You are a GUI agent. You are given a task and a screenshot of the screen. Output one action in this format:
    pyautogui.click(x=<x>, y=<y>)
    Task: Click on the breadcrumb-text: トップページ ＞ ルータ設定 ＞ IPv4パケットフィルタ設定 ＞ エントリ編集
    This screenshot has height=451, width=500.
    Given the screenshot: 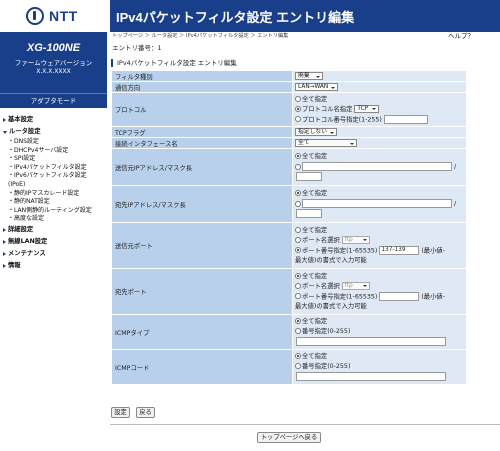 What is the action you would take?
    pyautogui.click(x=200, y=36)
    